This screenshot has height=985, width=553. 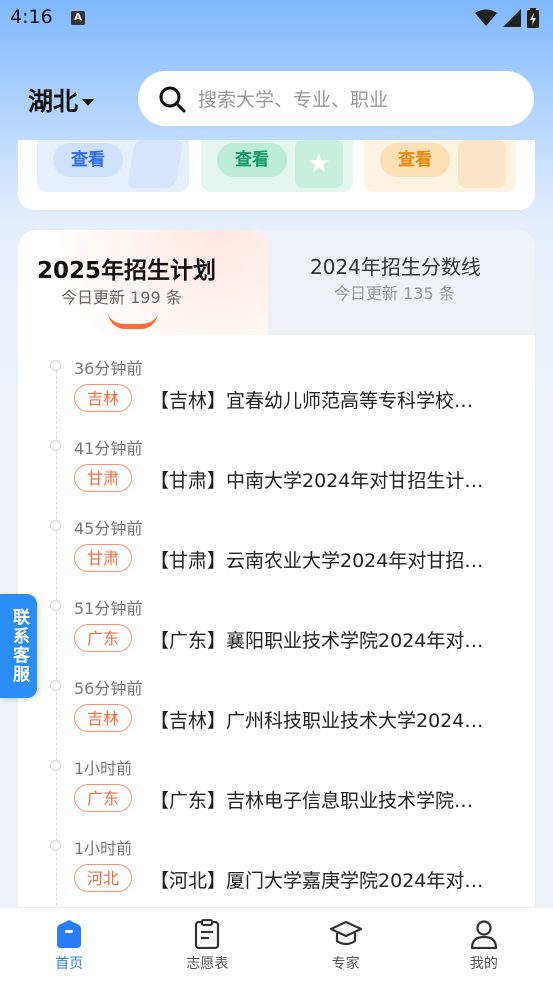 What do you see at coordinates (276, 19) in the screenshot?
I see `status-bar: 4:16 A` at bounding box center [276, 19].